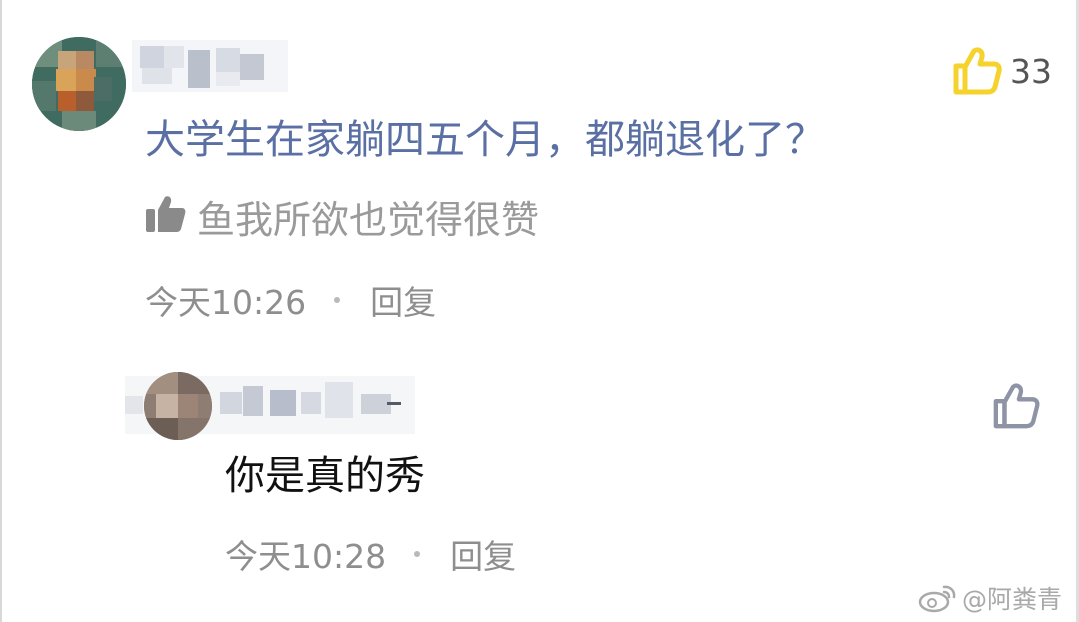 The image size is (1079, 622). I want to click on comment-text: 大学生在家躺四五个月，都躺退化了？, so click(485, 140).